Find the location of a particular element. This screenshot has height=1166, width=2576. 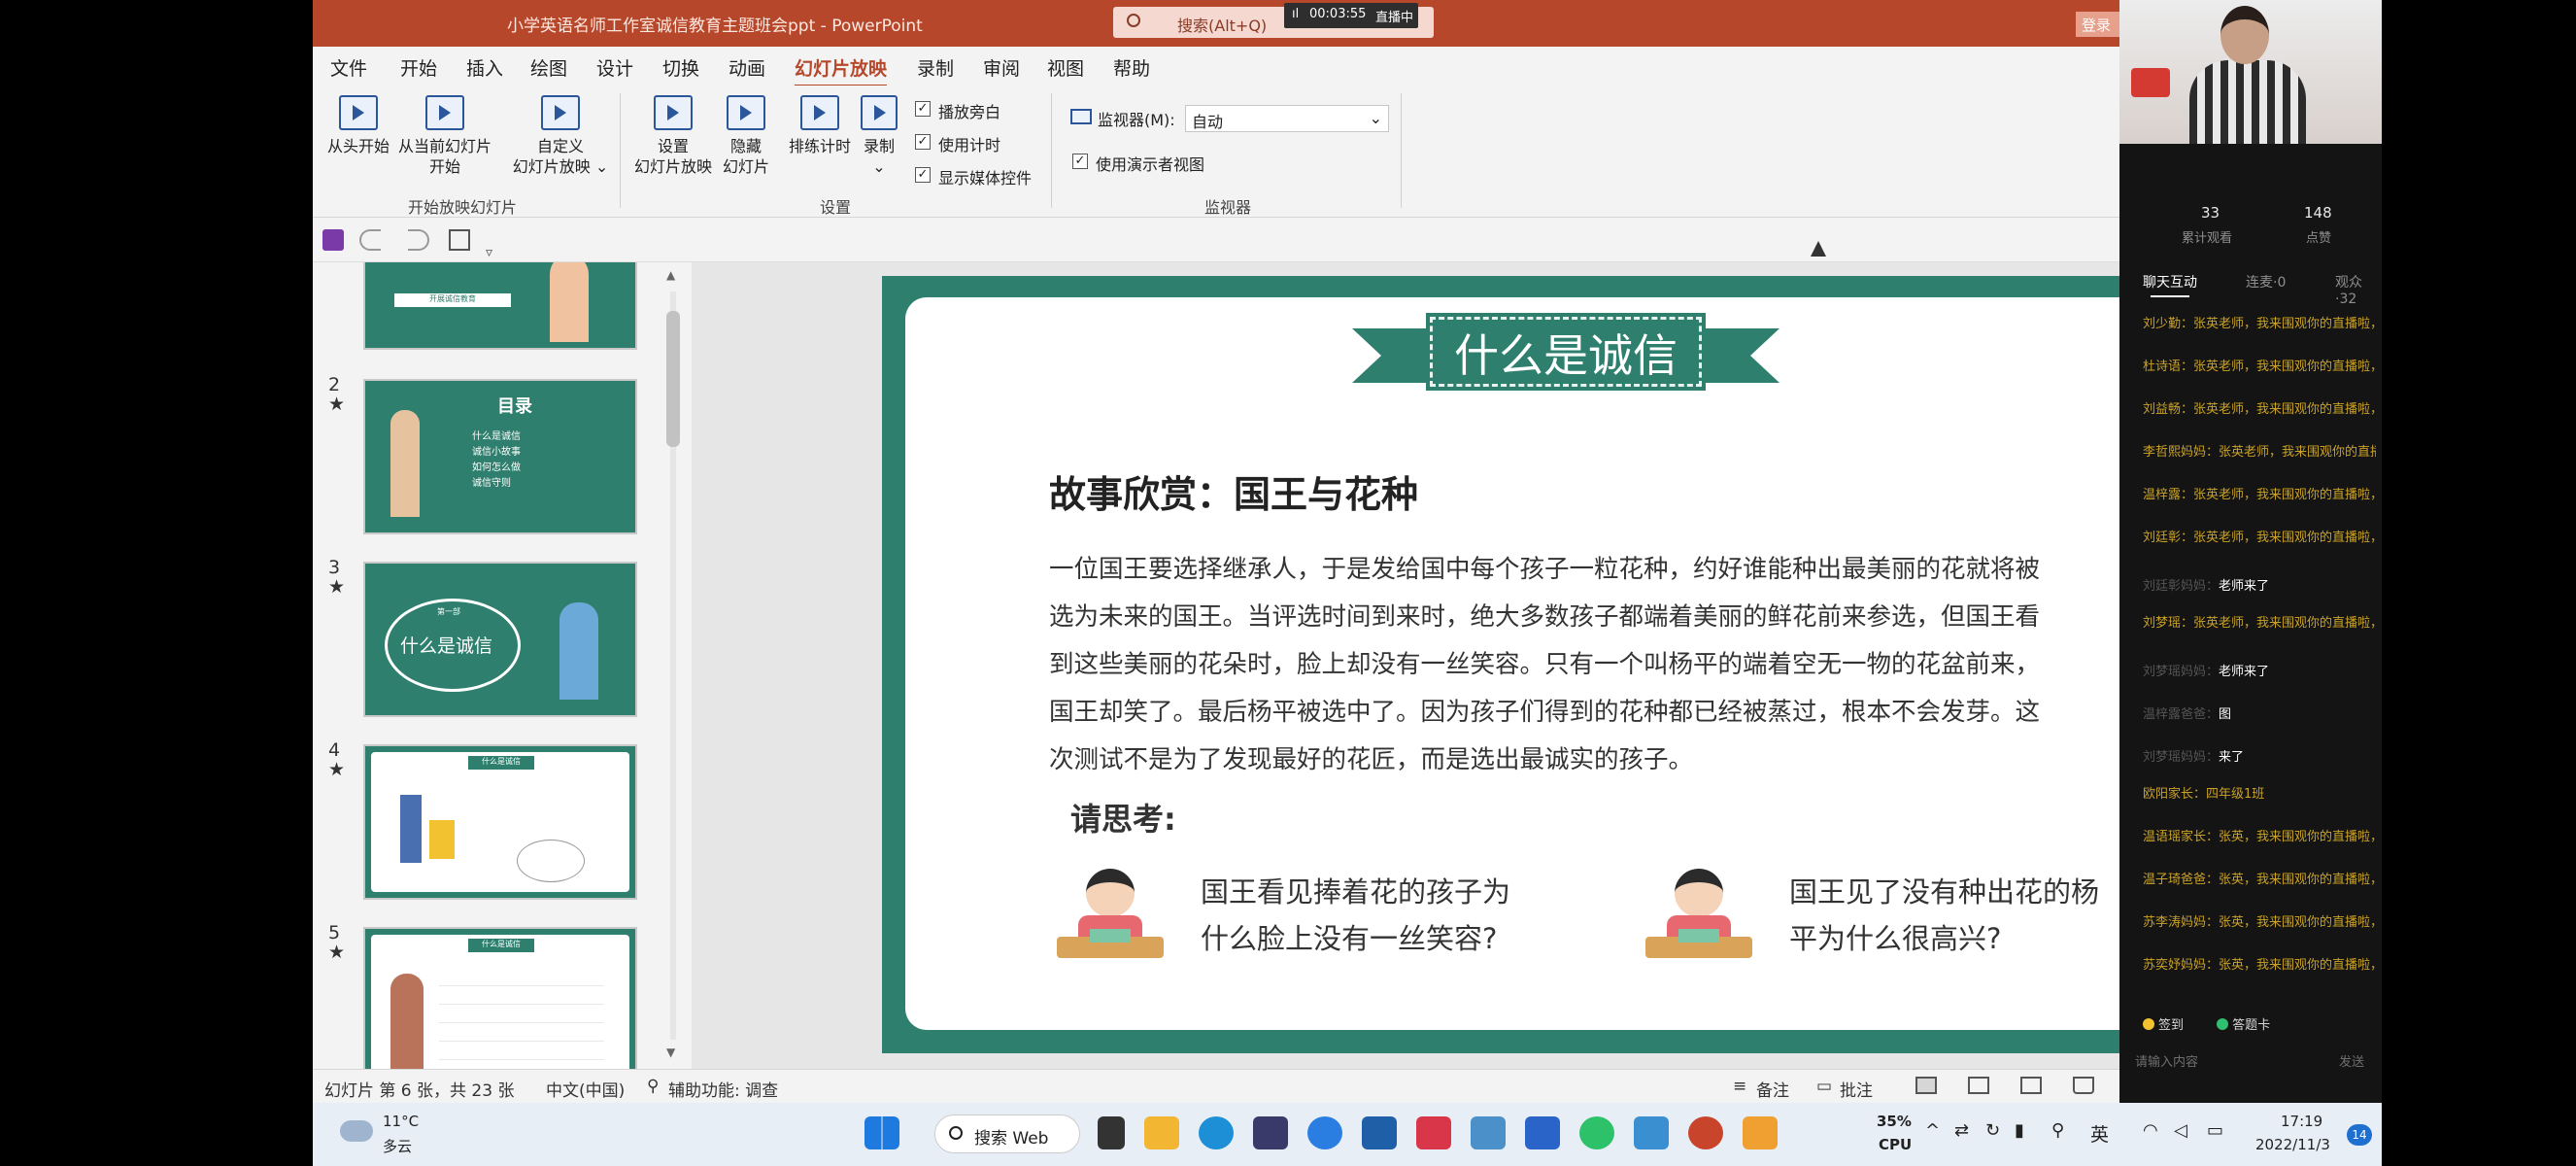

blue-app-icon is located at coordinates (1542, 1132).